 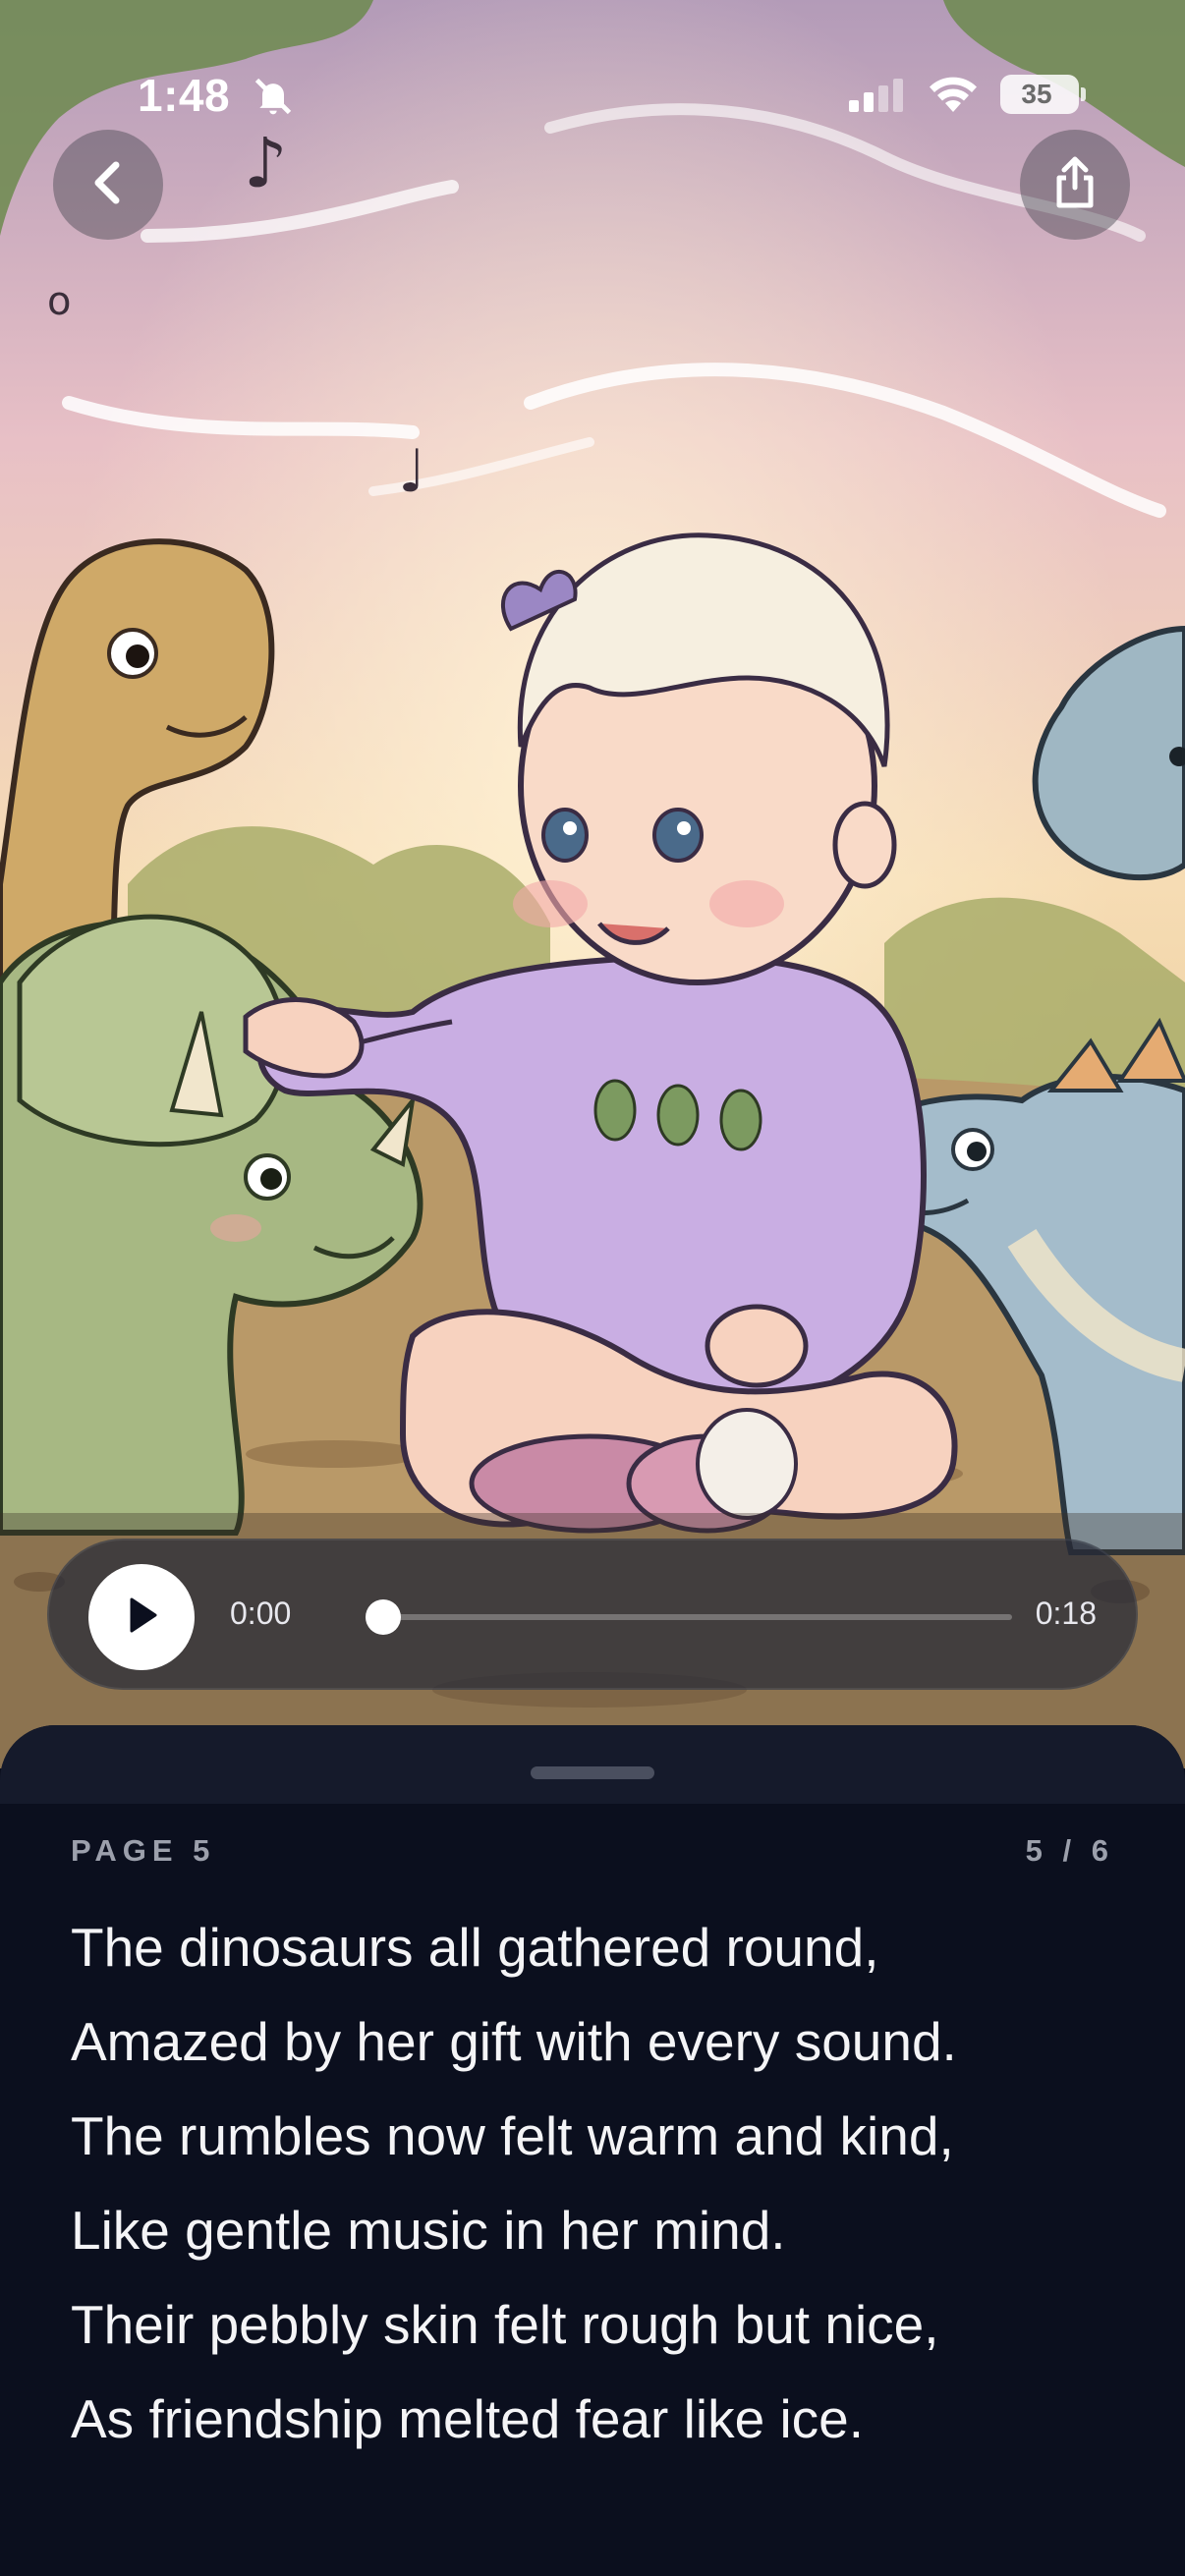 What do you see at coordinates (879, 98) in the screenshot?
I see `signal-icon` at bounding box center [879, 98].